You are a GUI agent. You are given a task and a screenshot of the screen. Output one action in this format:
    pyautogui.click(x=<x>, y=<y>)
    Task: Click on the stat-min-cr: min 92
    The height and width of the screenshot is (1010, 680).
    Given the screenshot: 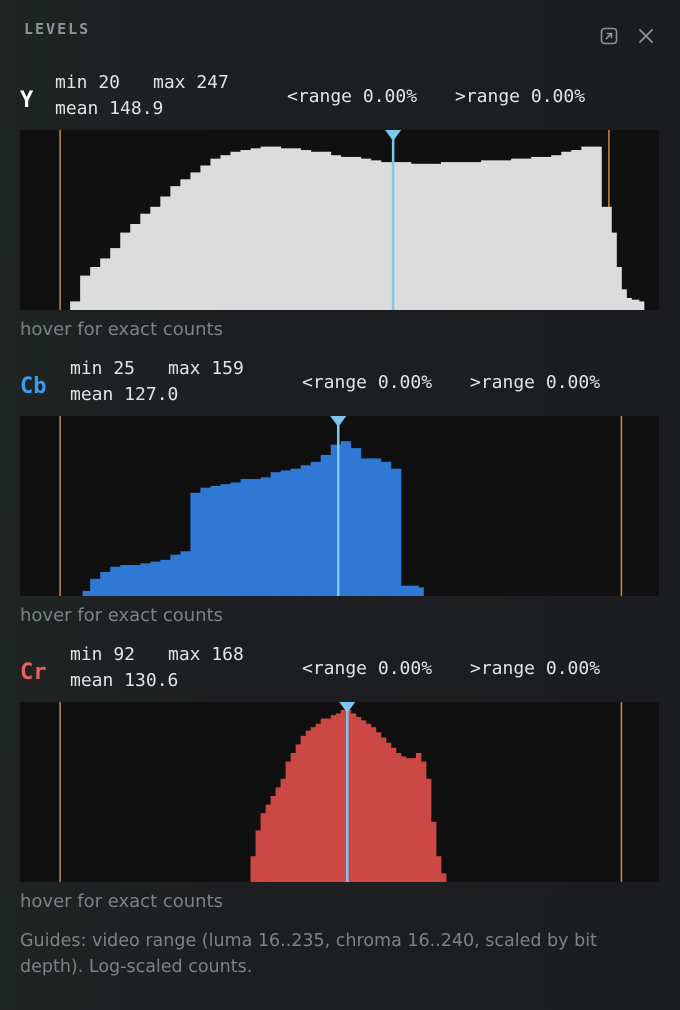 What is the action you would take?
    pyautogui.click(x=103, y=654)
    